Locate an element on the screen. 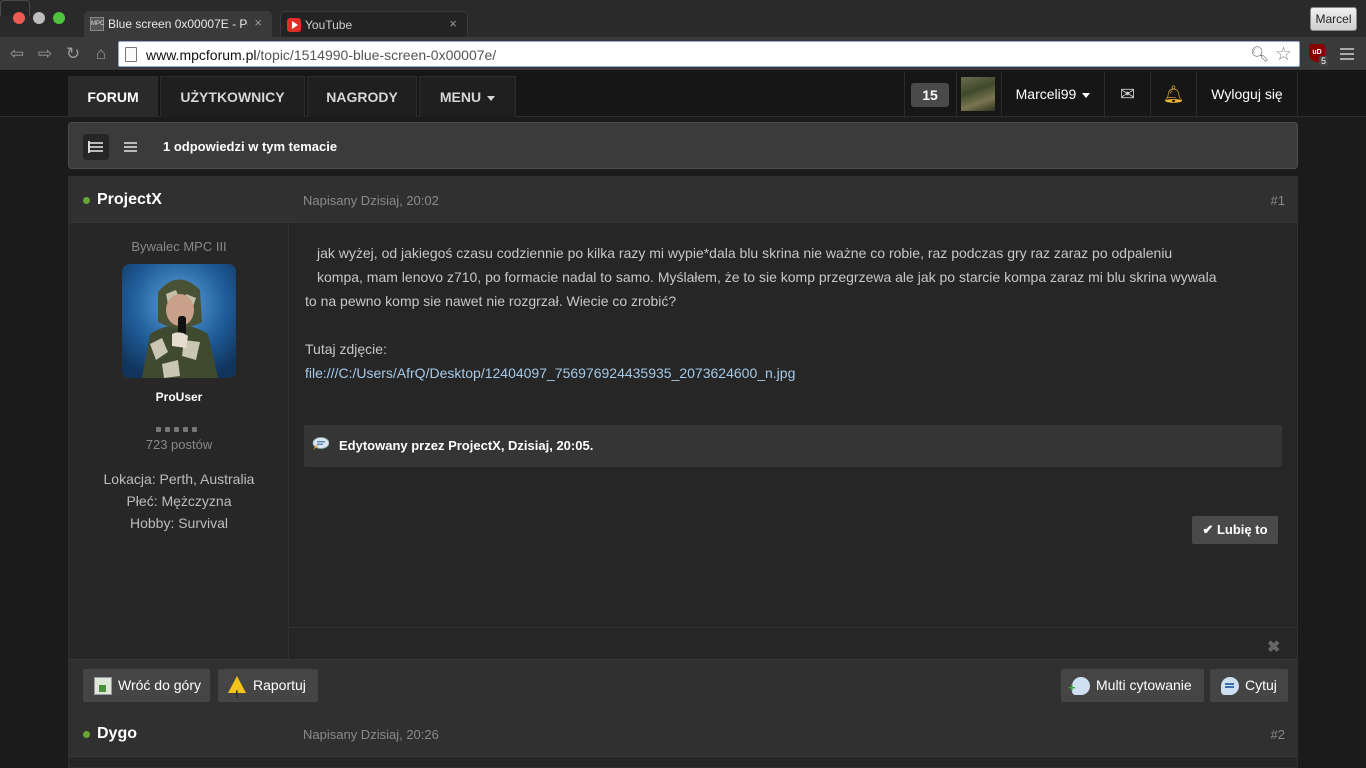  notifications-bell-icon: 🔔︎ is located at coordinates (1173, 94).